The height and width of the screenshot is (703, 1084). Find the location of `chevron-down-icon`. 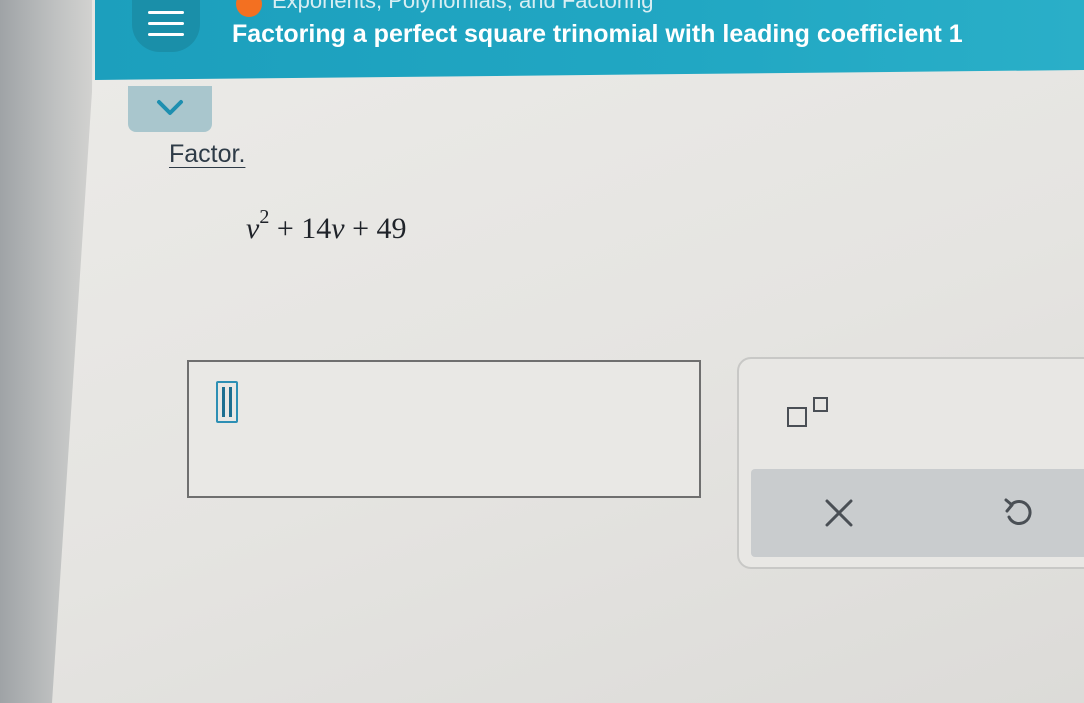

chevron-down-icon is located at coordinates (170, 107).